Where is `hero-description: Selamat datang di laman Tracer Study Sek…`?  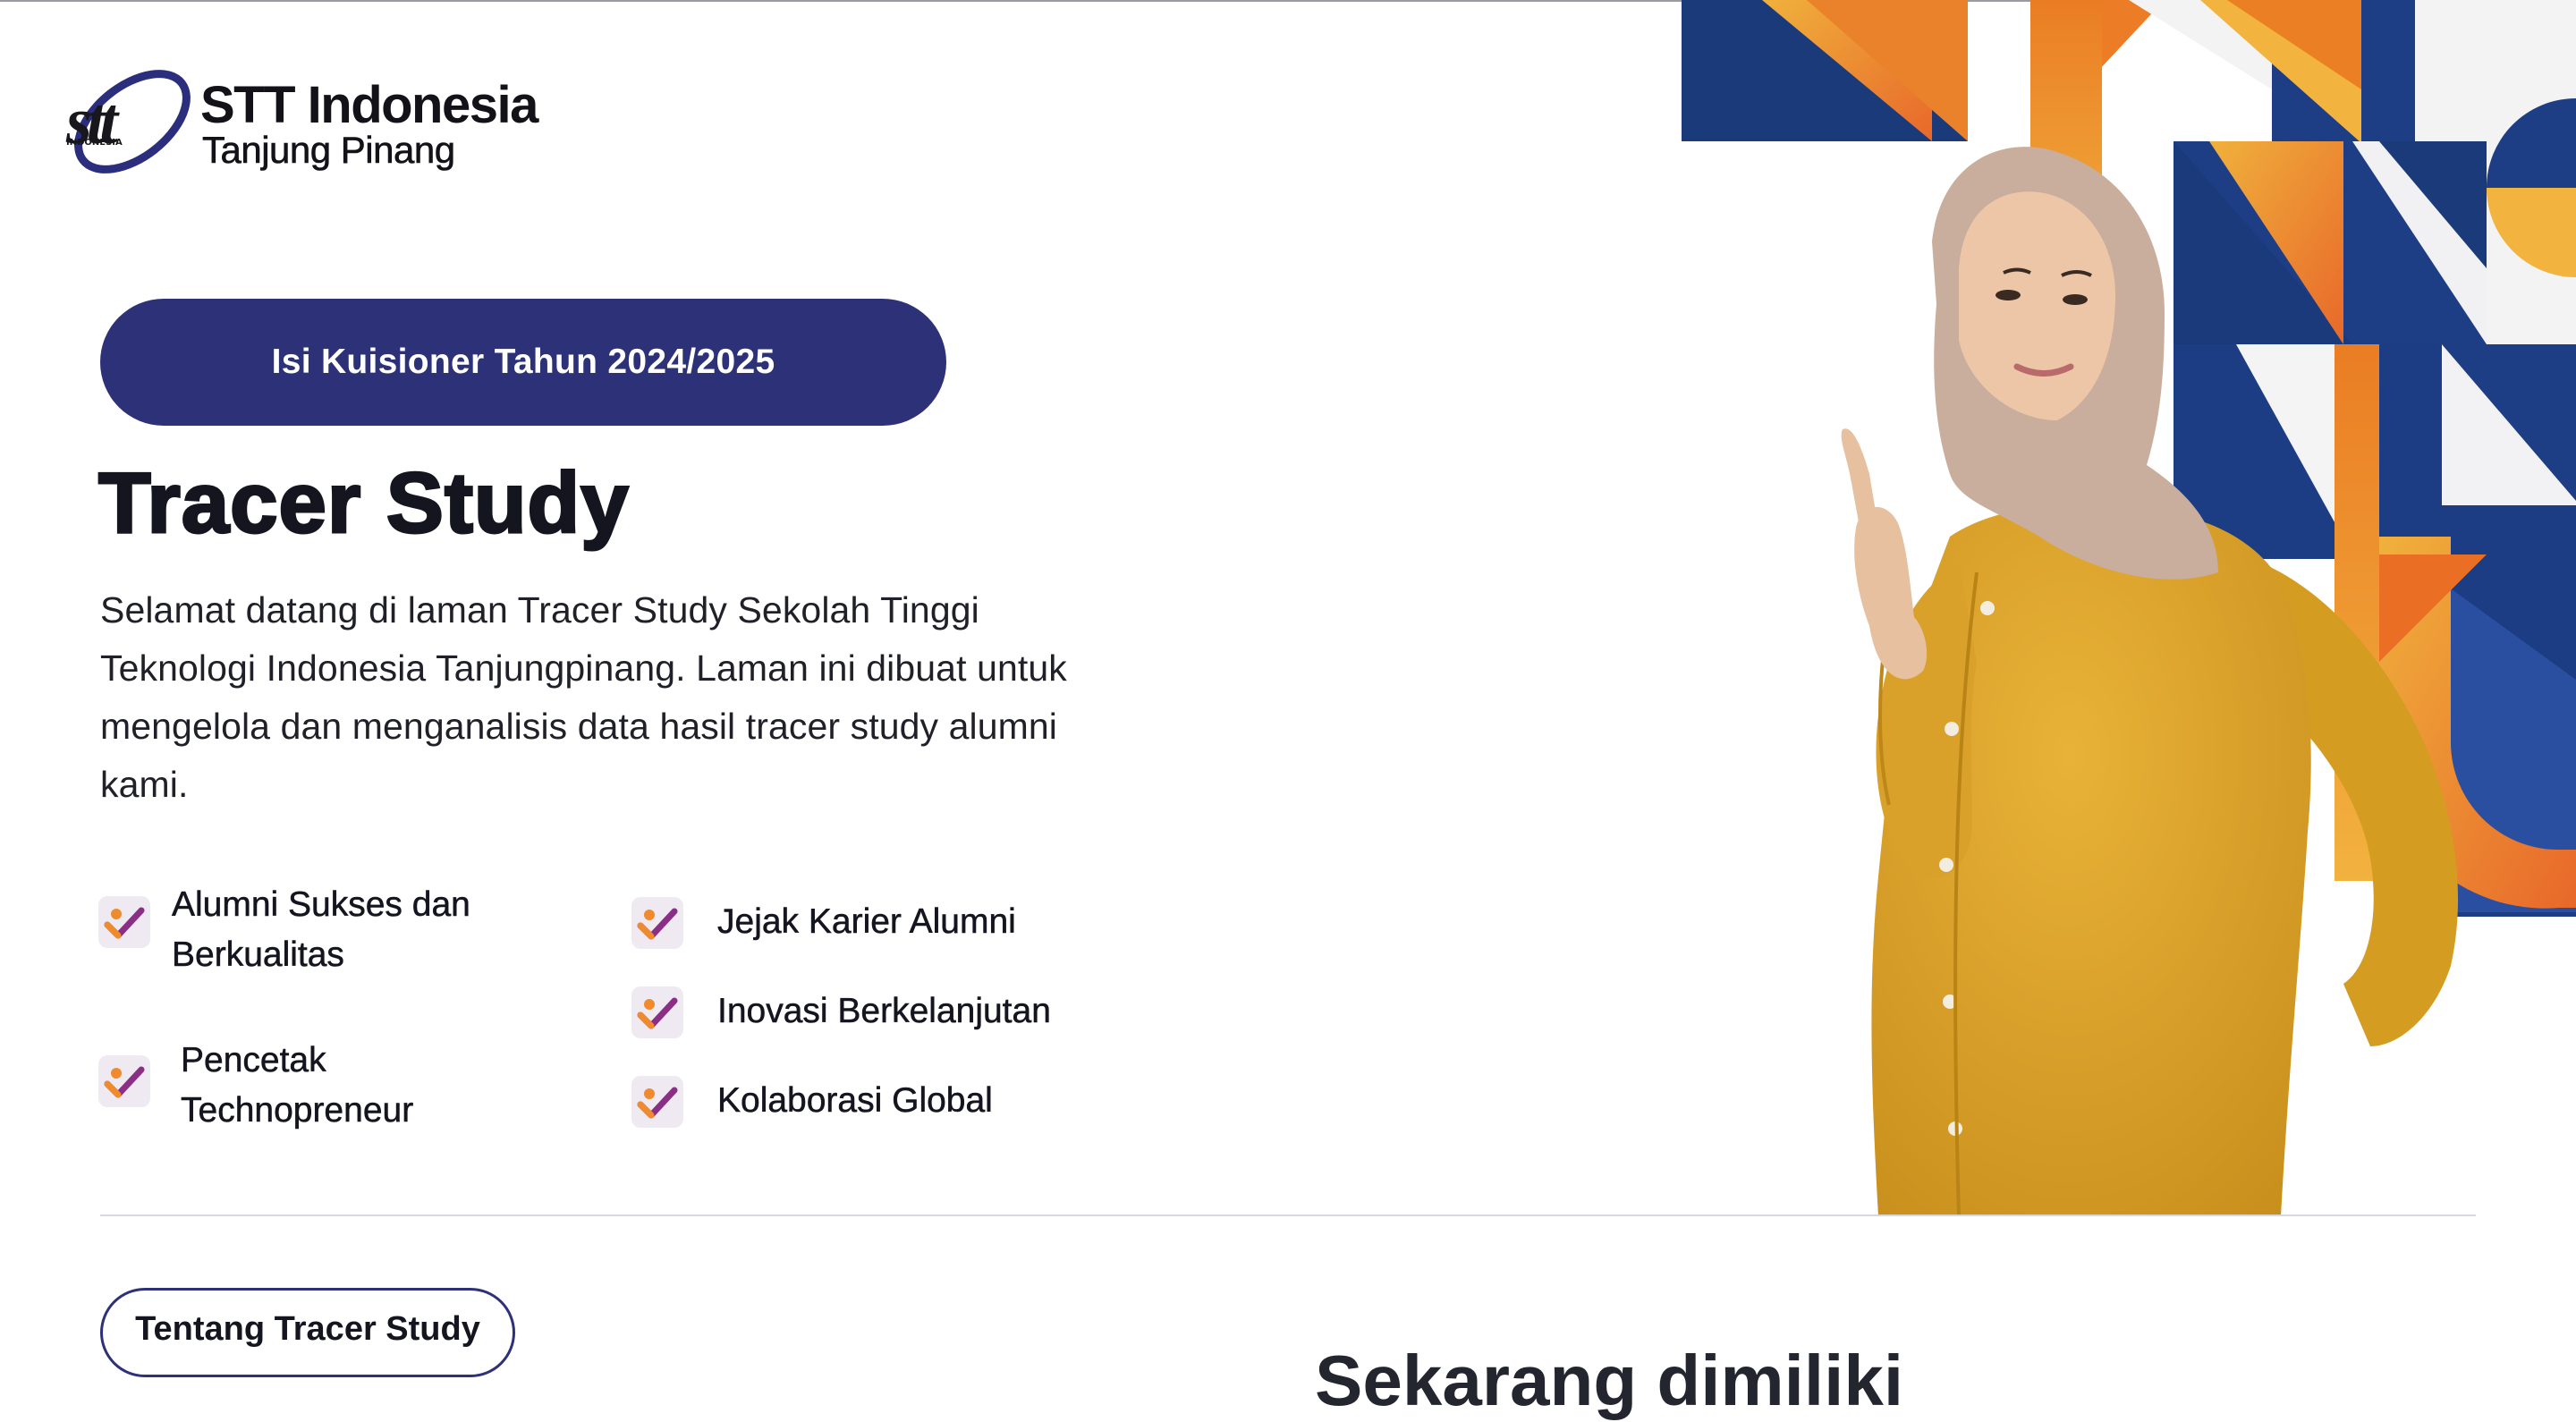
hero-description: Selamat datang di laman Tracer Study Sek… is located at coordinates (583, 697).